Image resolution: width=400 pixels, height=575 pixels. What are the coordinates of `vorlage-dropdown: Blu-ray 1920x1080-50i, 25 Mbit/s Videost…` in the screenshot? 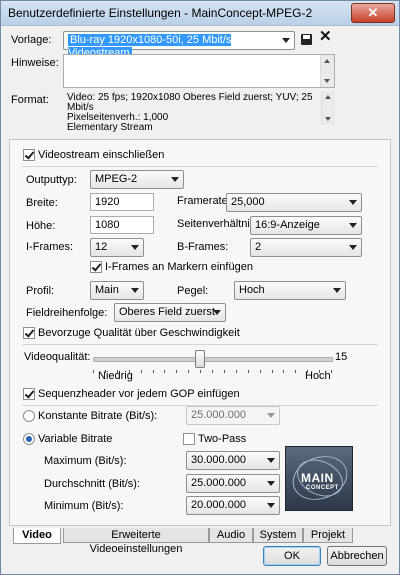 It's located at (179, 45).